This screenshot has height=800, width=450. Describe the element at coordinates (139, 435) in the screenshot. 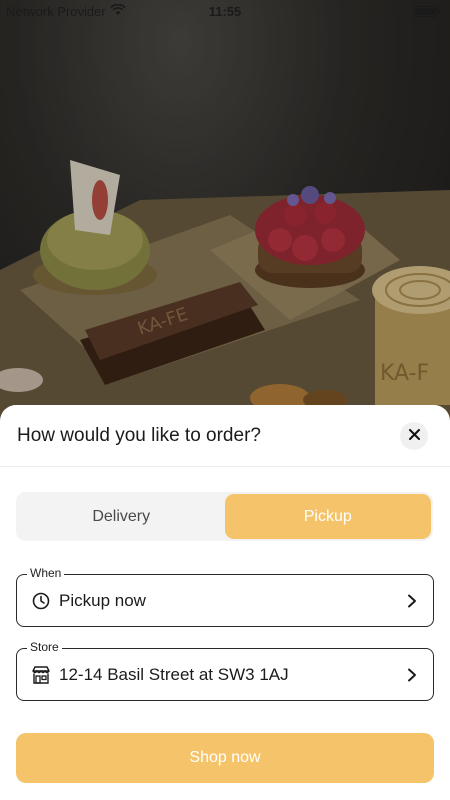

I see `sheet-title: How would you like to order?` at that location.